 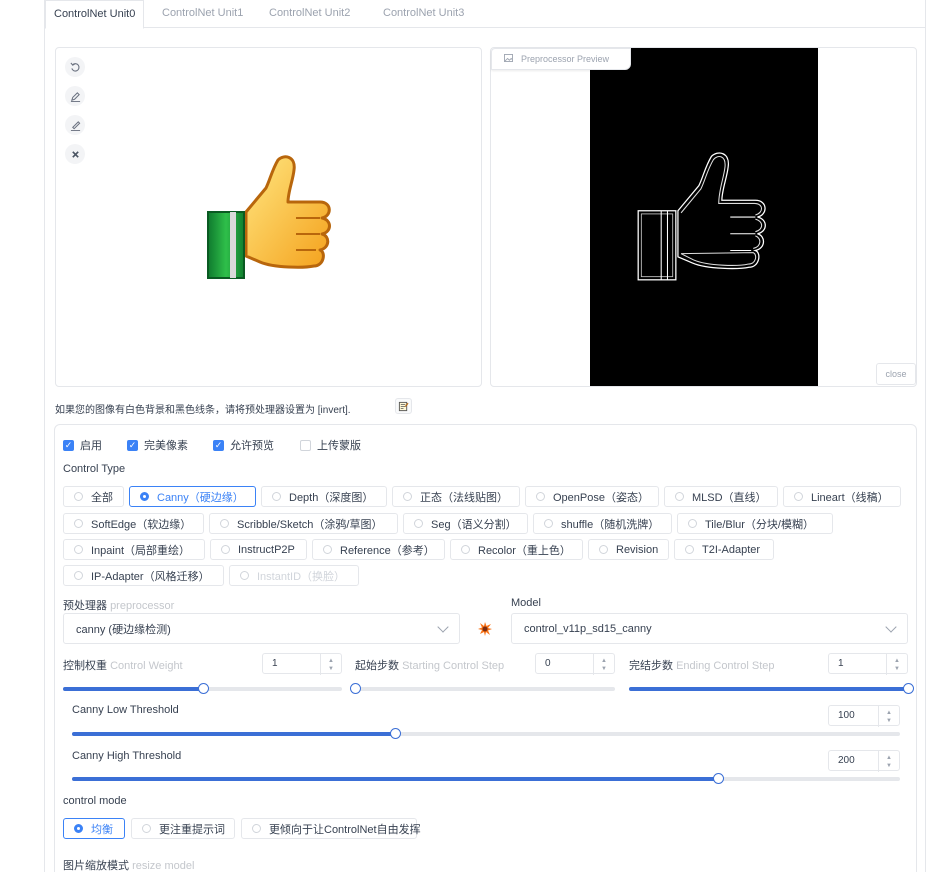 I want to click on control-type-shuffle: shuffle（随机洗牌）, so click(x=602, y=523).